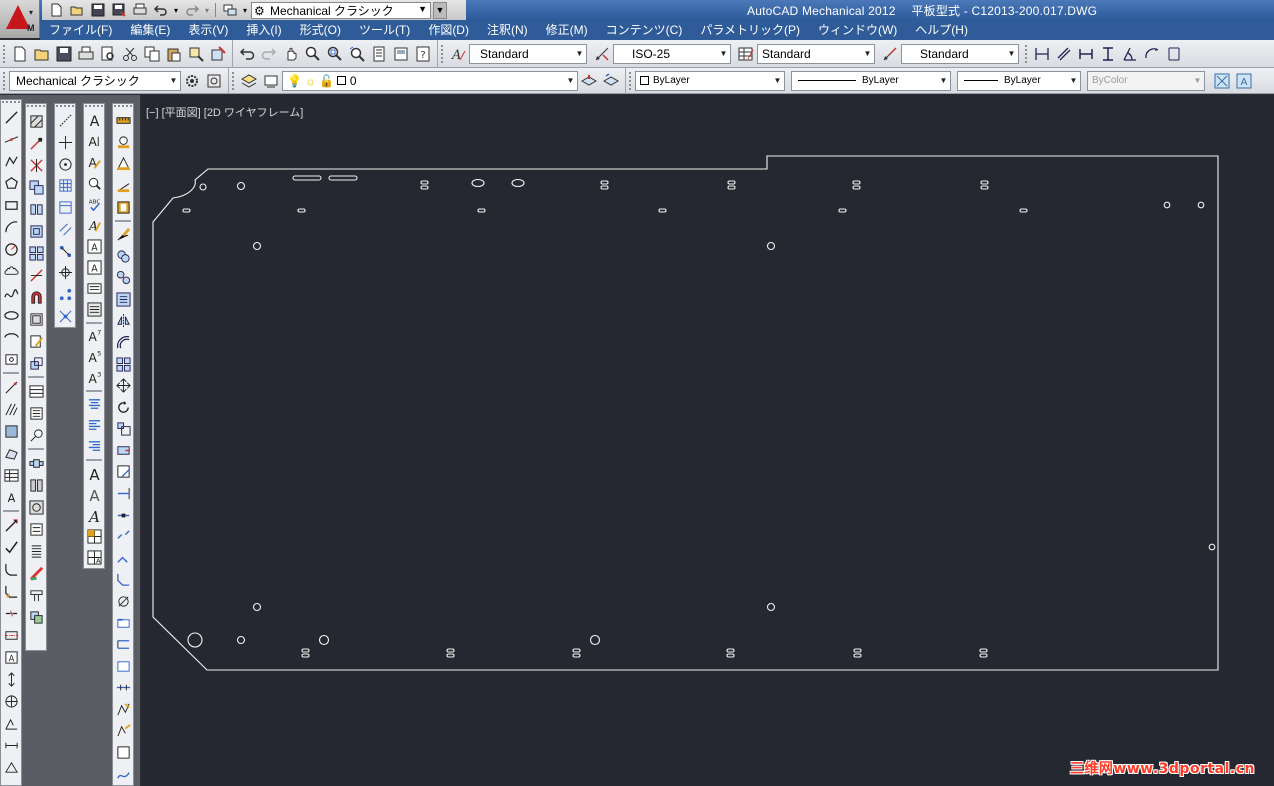 The image size is (1274, 786). What do you see at coordinates (1086, 54) in the screenshot?
I see `horizontal-dimension-icon` at bounding box center [1086, 54].